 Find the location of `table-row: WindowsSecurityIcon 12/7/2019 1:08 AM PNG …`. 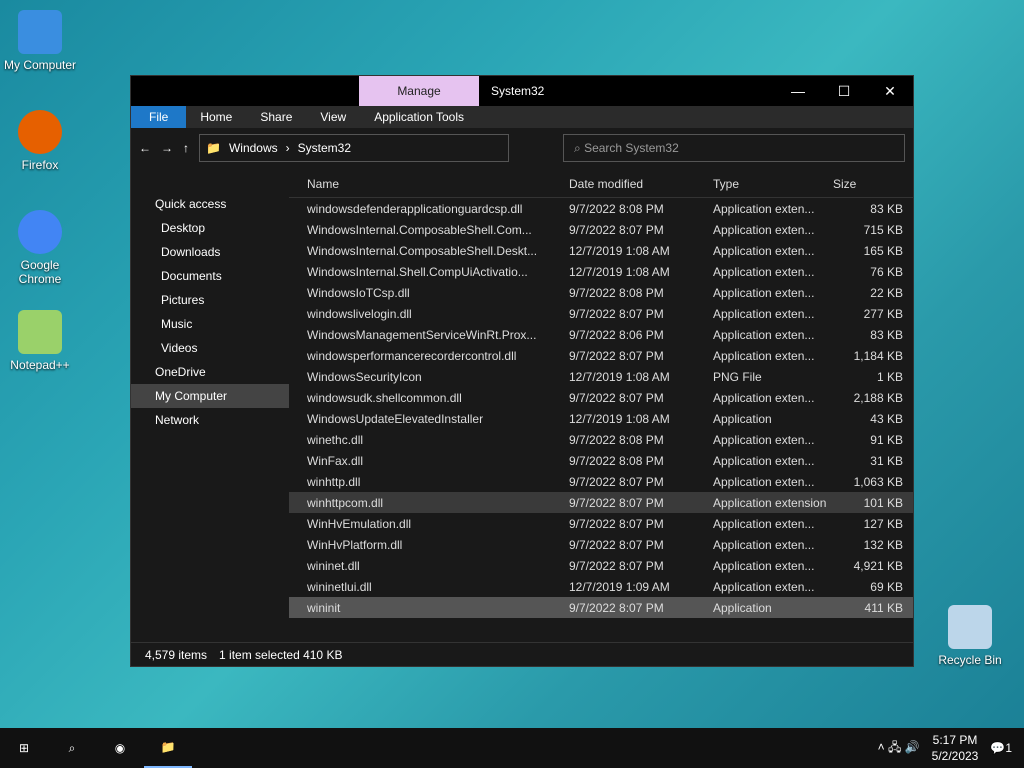

table-row: WindowsSecurityIcon 12/7/2019 1:08 AM PNG … is located at coordinates (601, 376).